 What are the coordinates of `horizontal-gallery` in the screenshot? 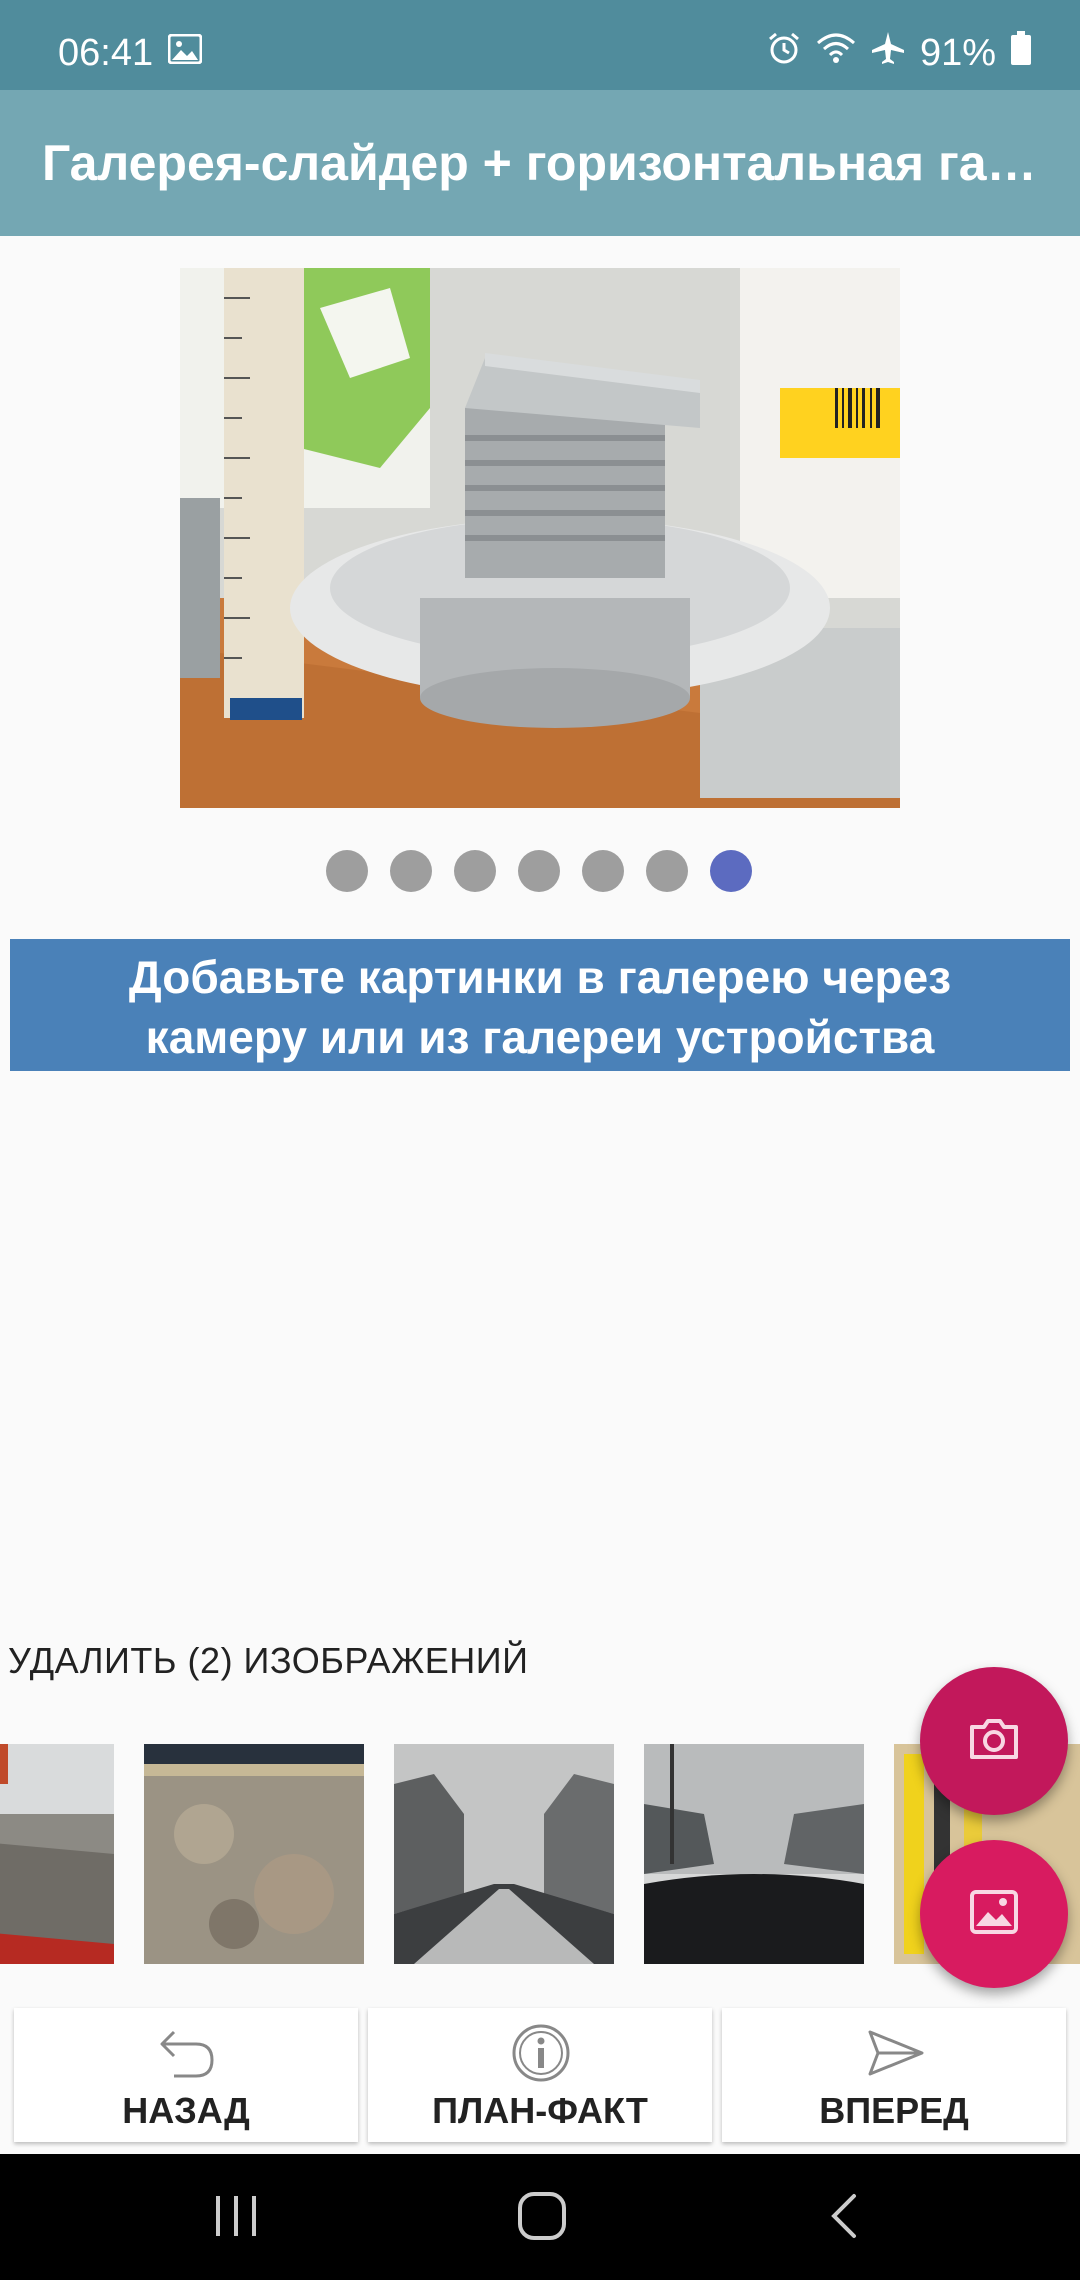 It's located at (540, 1854).